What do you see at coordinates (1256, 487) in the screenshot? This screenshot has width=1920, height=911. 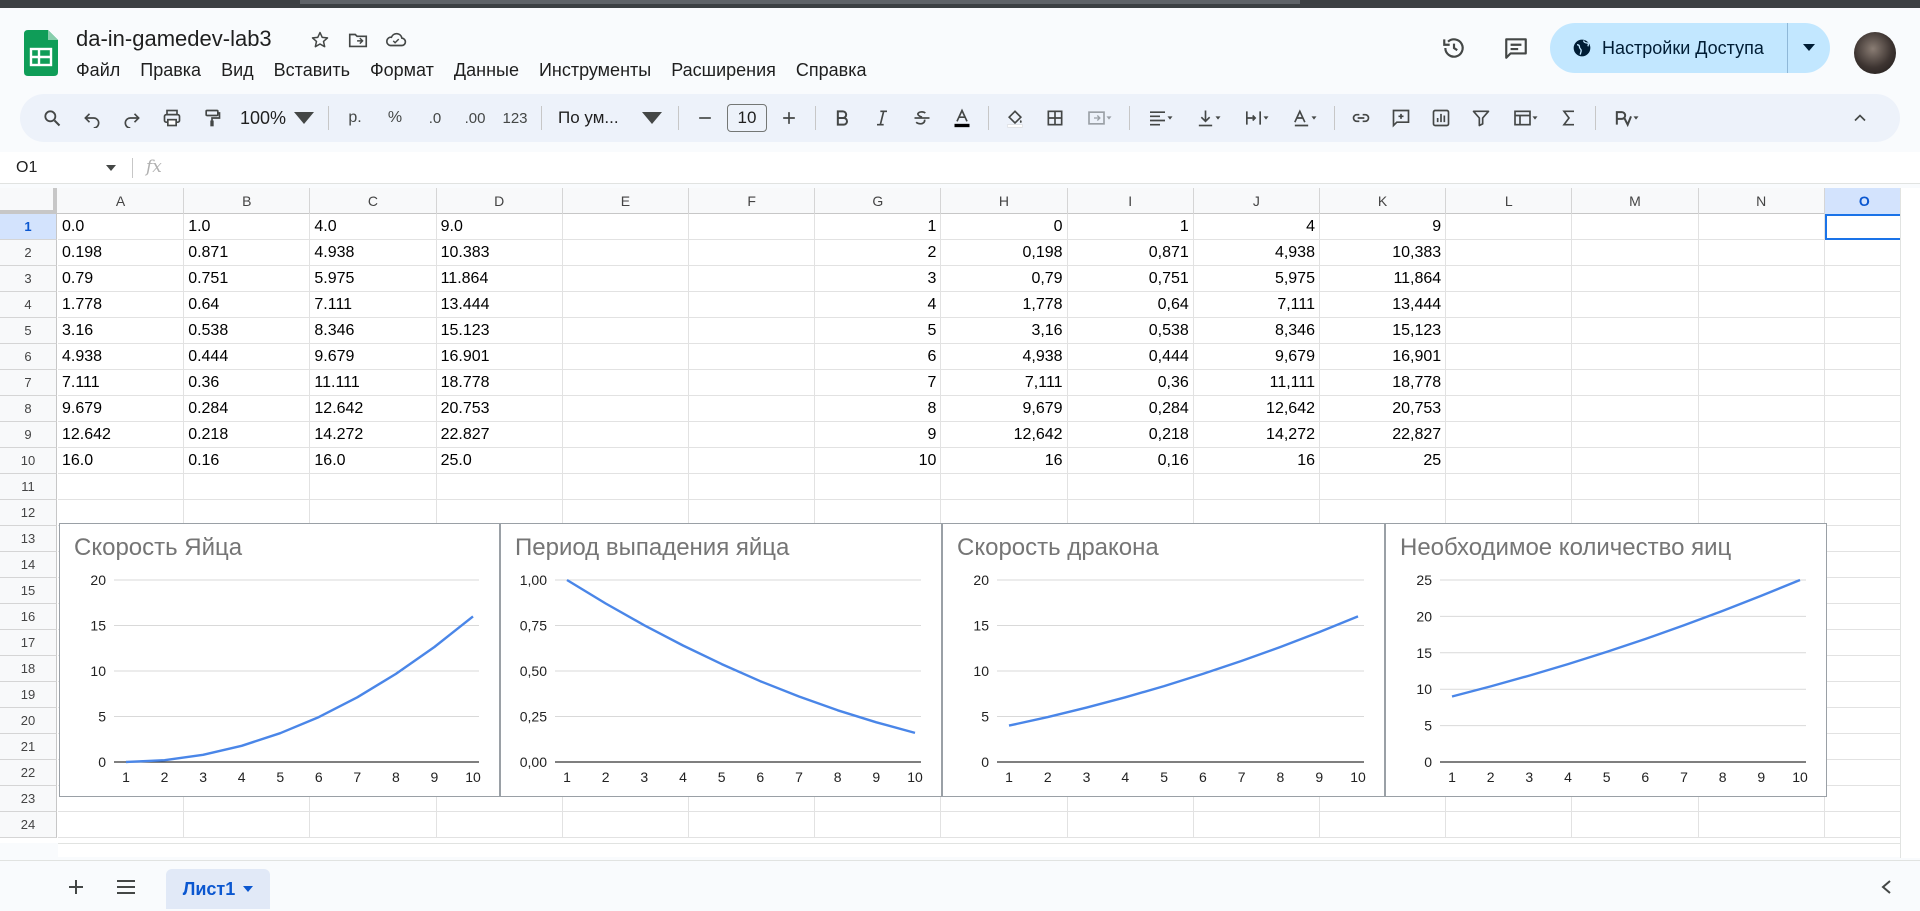 I see `cell-j11` at bounding box center [1256, 487].